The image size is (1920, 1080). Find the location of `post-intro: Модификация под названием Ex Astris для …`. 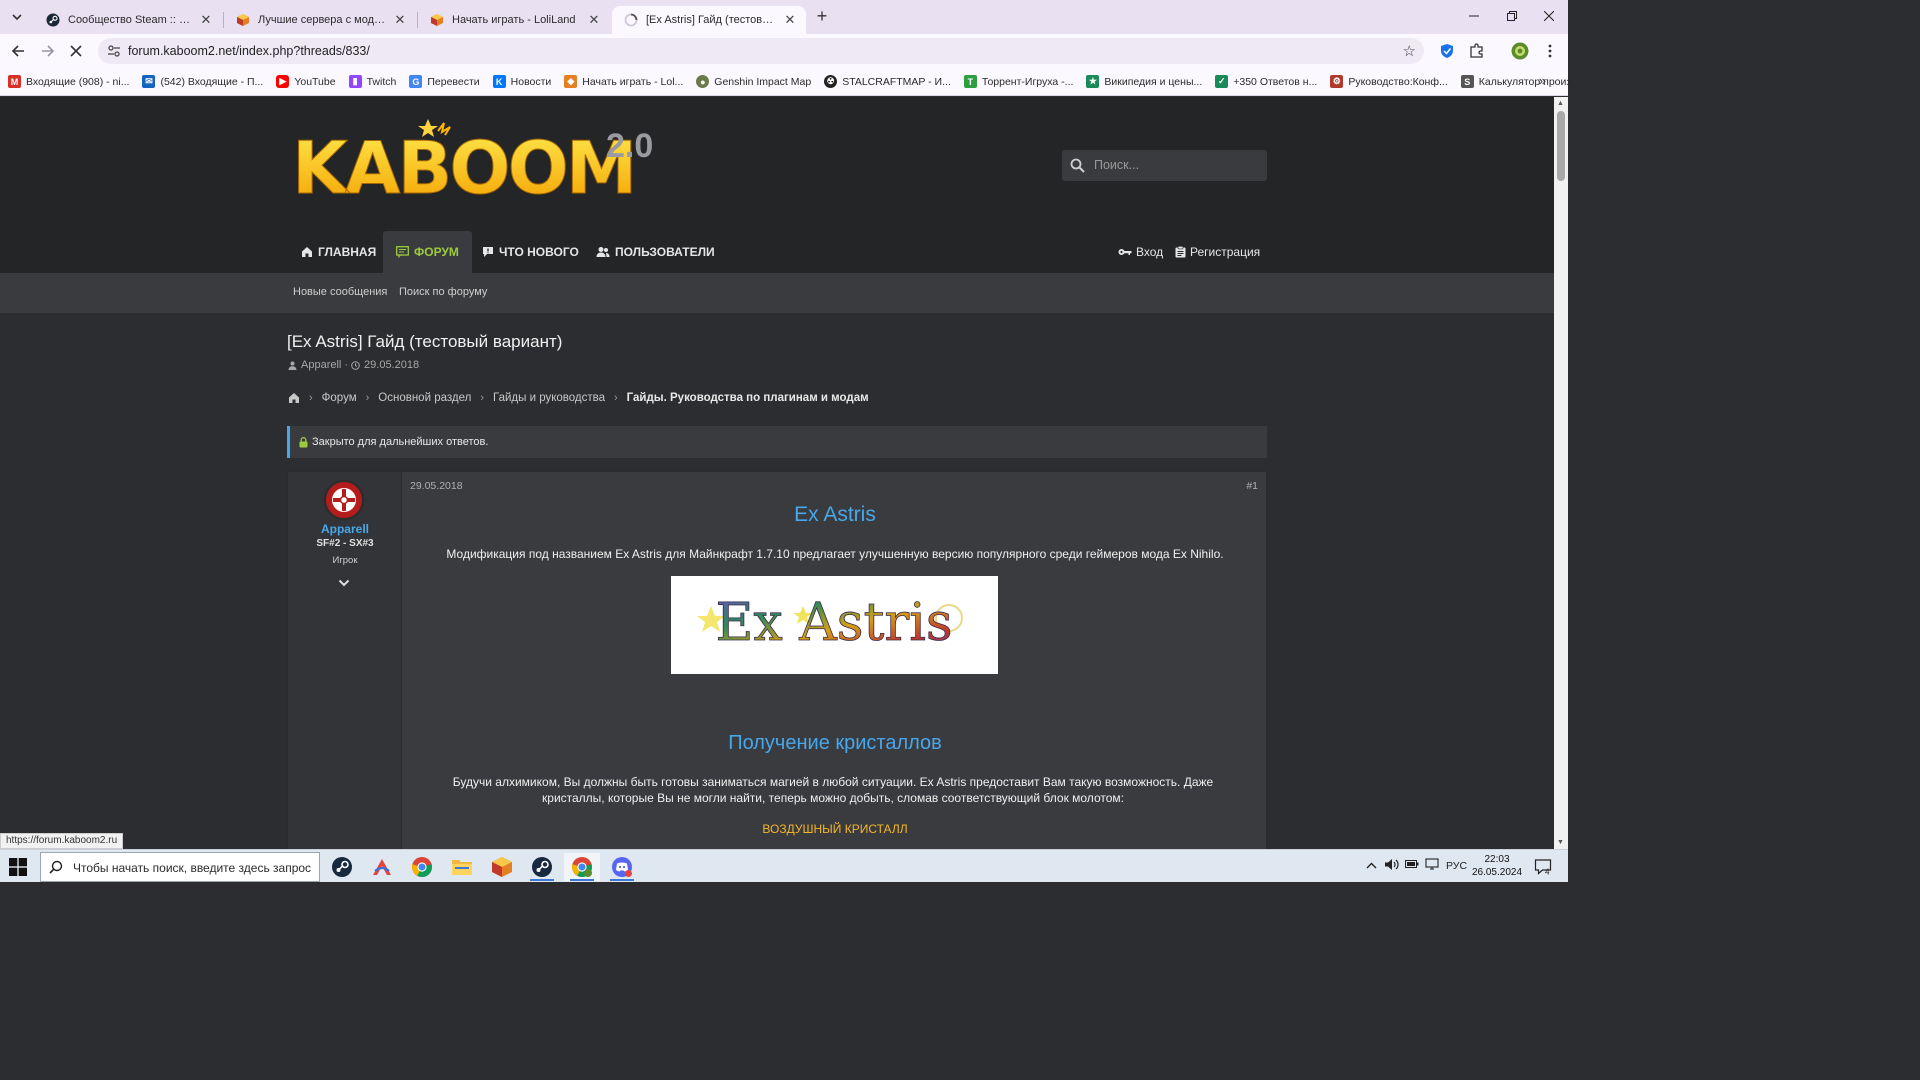

post-intro: Модификация под названием Ex Astris для … is located at coordinates (835, 554).